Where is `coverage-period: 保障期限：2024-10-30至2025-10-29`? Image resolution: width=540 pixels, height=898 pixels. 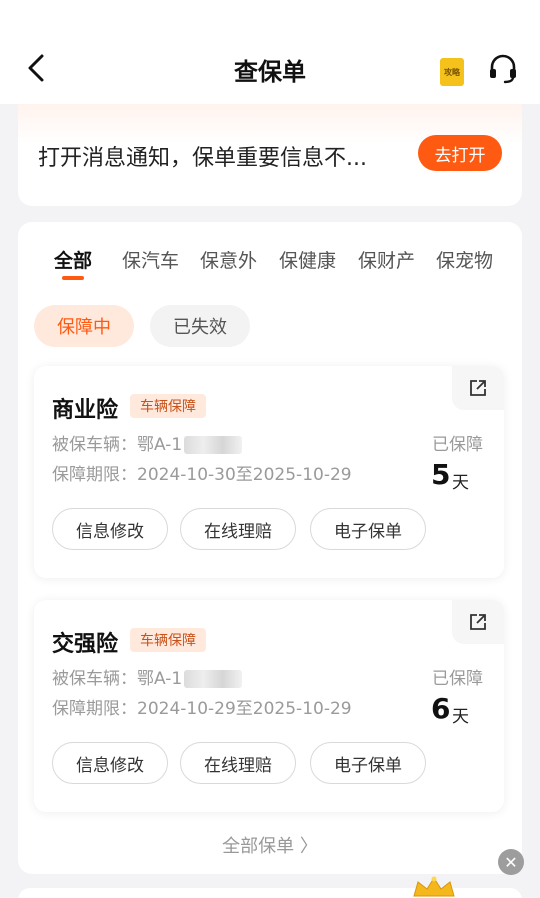 coverage-period: 保障期限：2024-10-30至2025-10-29 is located at coordinates (202, 475).